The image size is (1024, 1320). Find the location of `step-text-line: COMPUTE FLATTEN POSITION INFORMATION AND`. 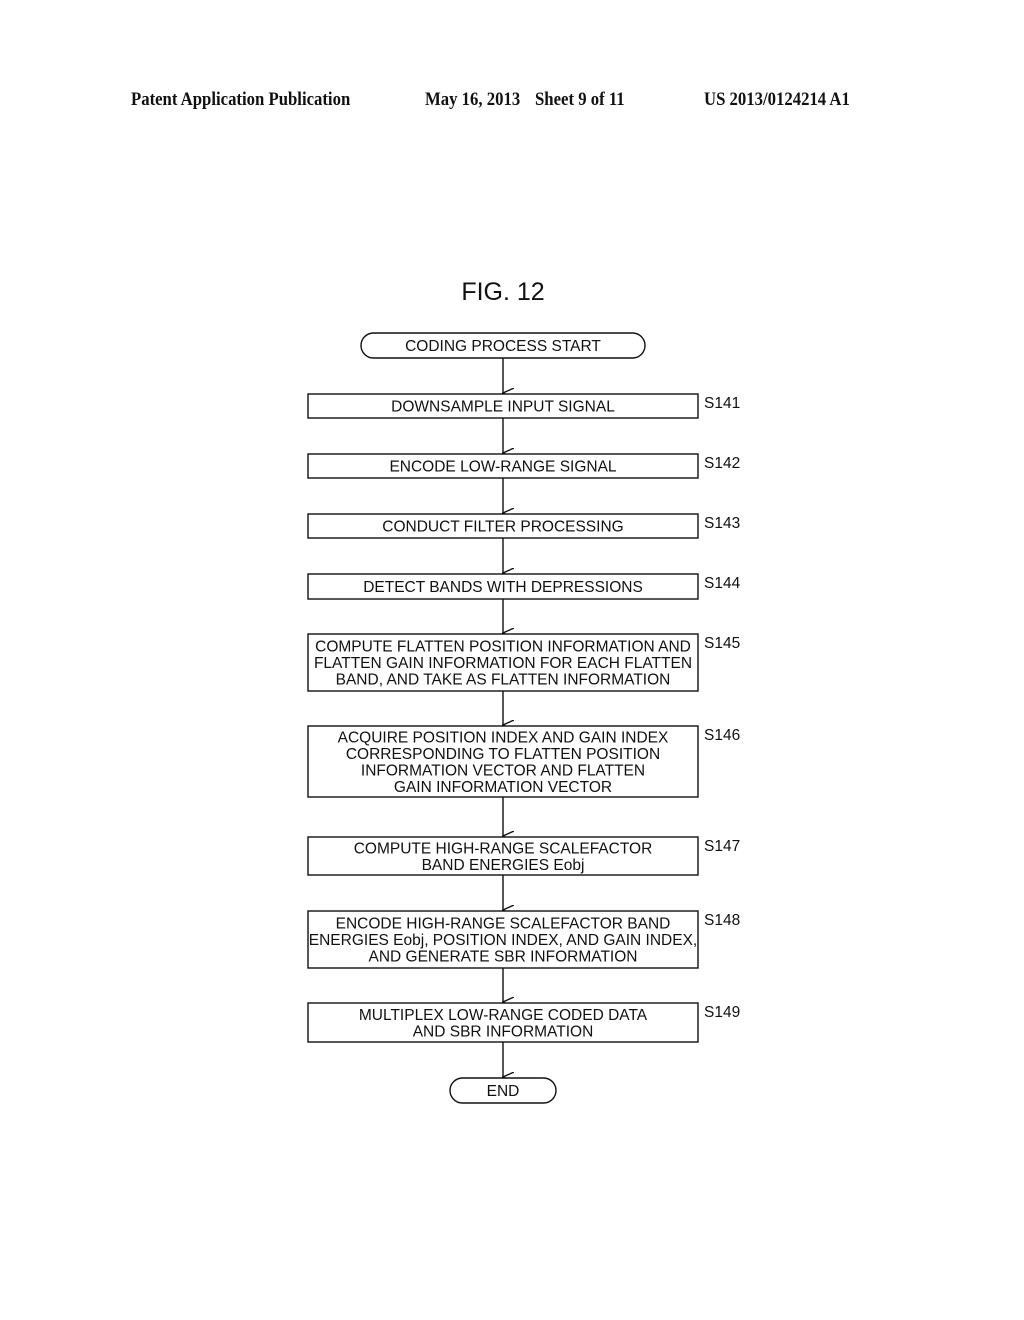

step-text-line: COMPUTE FLATTEN POSITION INFORMATION AND is located at coordinates (503, 647).